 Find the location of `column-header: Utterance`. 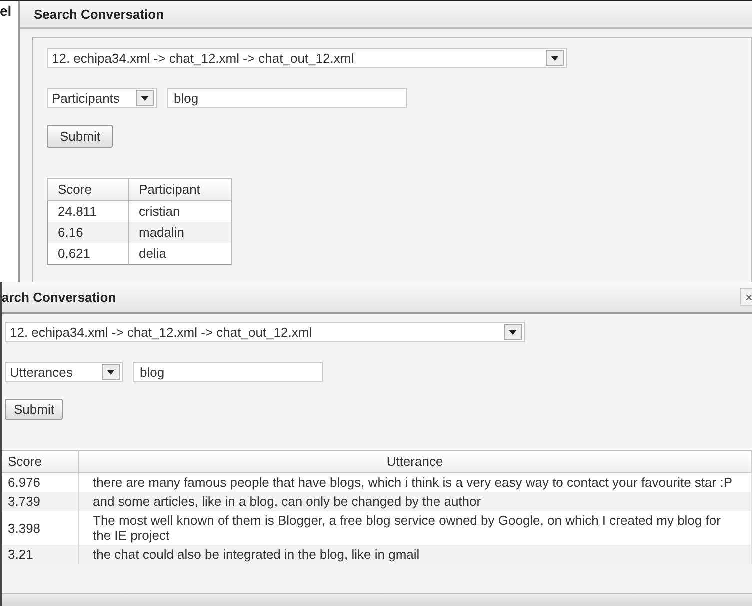

column-header: Utterance is located at coordinates (415, 461).